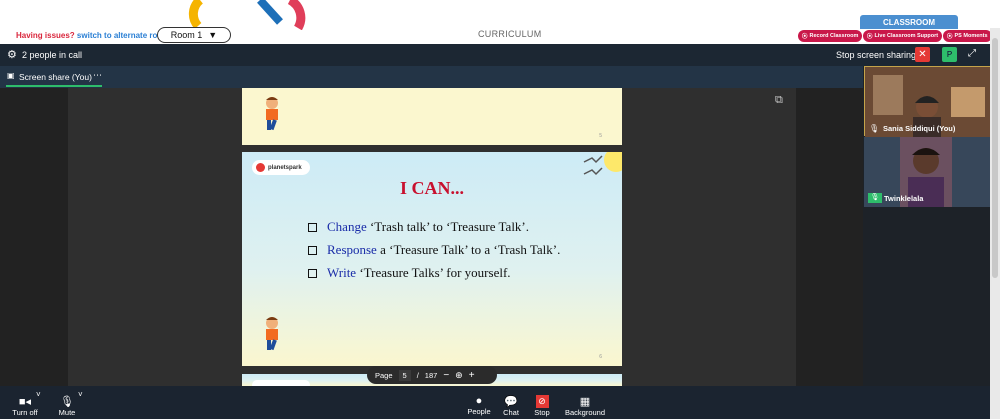  What do you see at coordinates (418, 227) in the screenshot?
I see `slide-bullet: Change ‘Trash talk’ to ‘Treasure Talk’.` at bounding box center [418, 227].